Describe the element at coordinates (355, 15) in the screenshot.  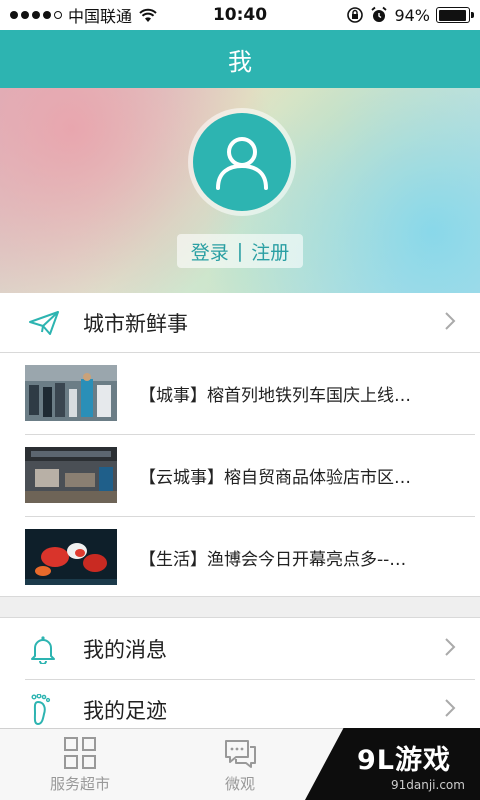
I see `lock-rotation-icon` at that location.